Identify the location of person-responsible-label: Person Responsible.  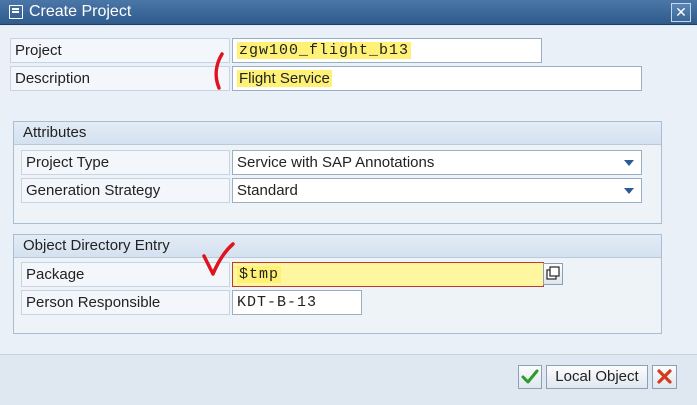
(125, 302).